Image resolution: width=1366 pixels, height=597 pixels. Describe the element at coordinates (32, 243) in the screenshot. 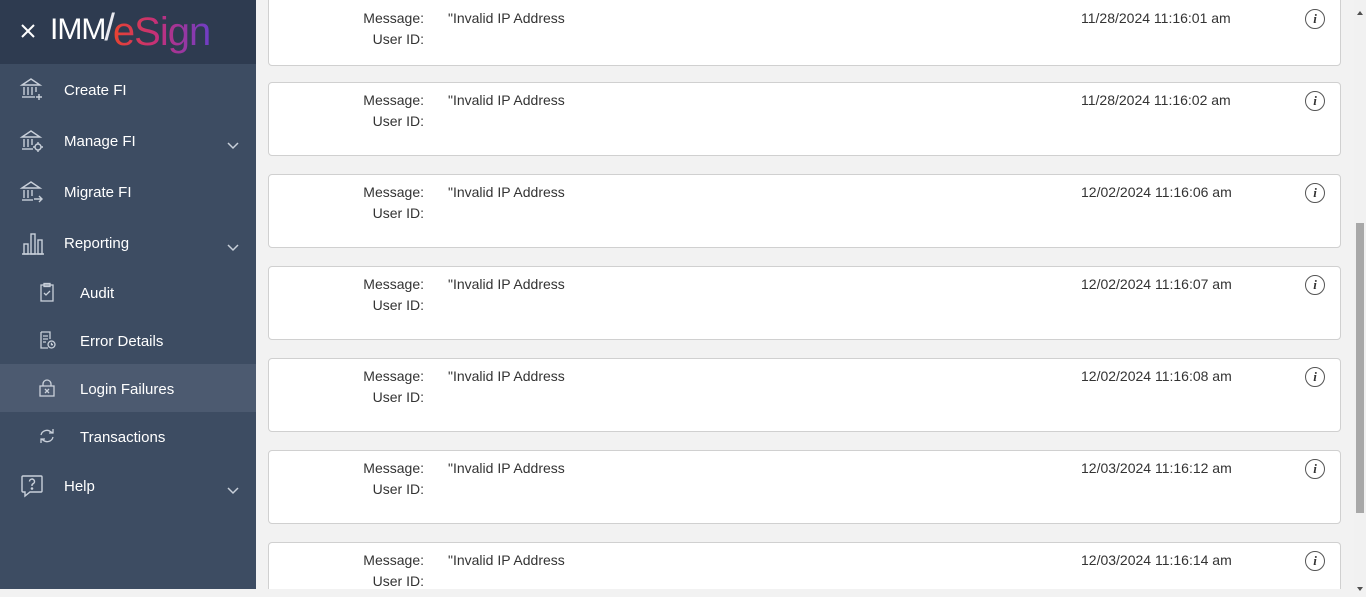

I see `bar-chart-icon` at that location.